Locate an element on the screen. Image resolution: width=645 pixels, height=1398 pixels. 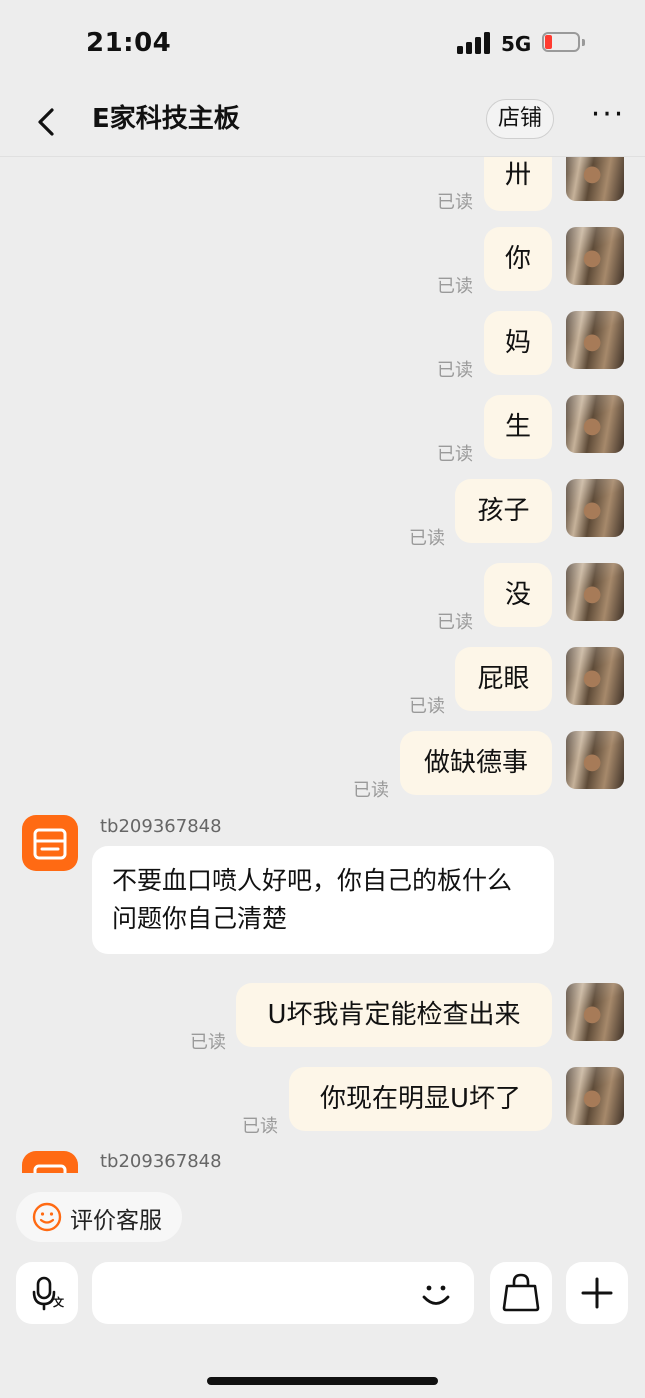
message-bubble: 孩子 is located at coordinates (503, 511).